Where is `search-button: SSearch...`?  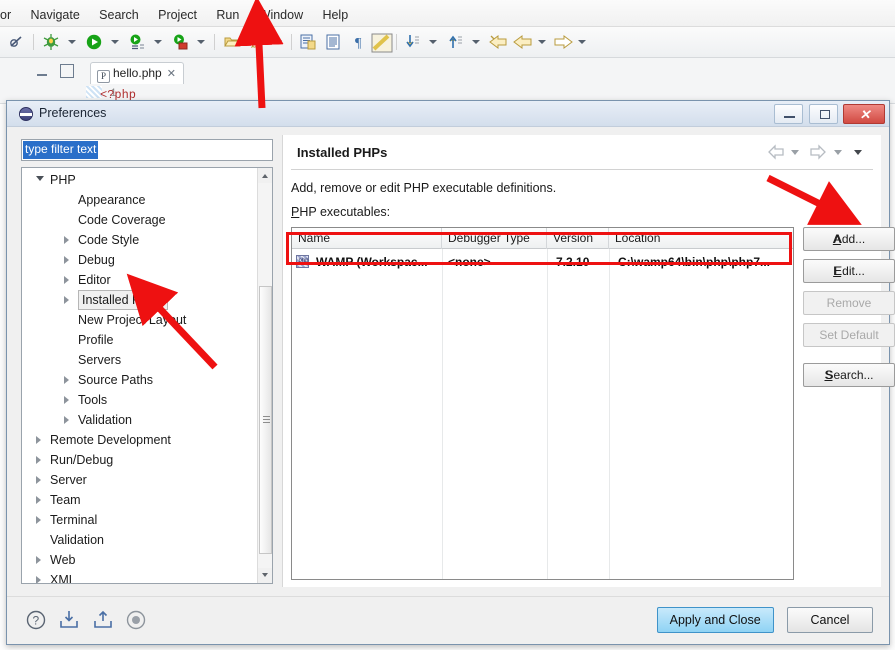 search-button: SSearch... is located at coordinates (849, 375).